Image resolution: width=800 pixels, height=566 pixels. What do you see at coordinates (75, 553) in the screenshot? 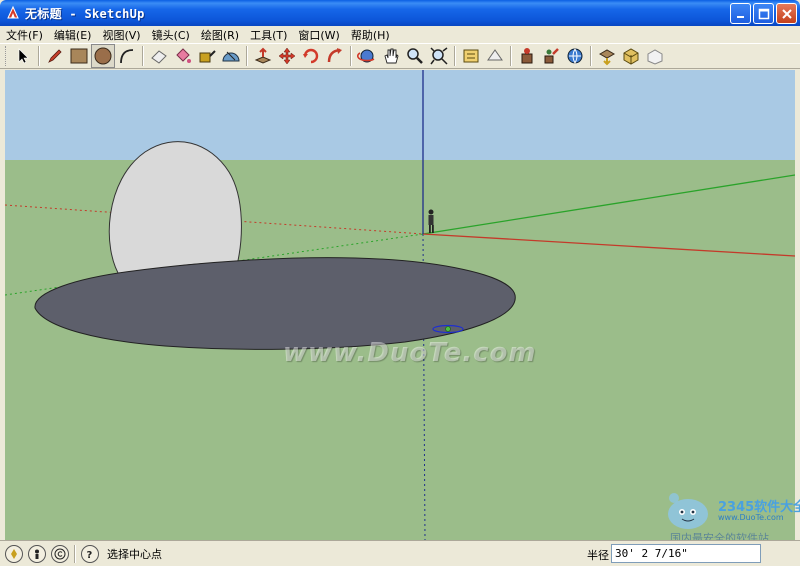
I see `status-separator` at bounding box center [75, 553].